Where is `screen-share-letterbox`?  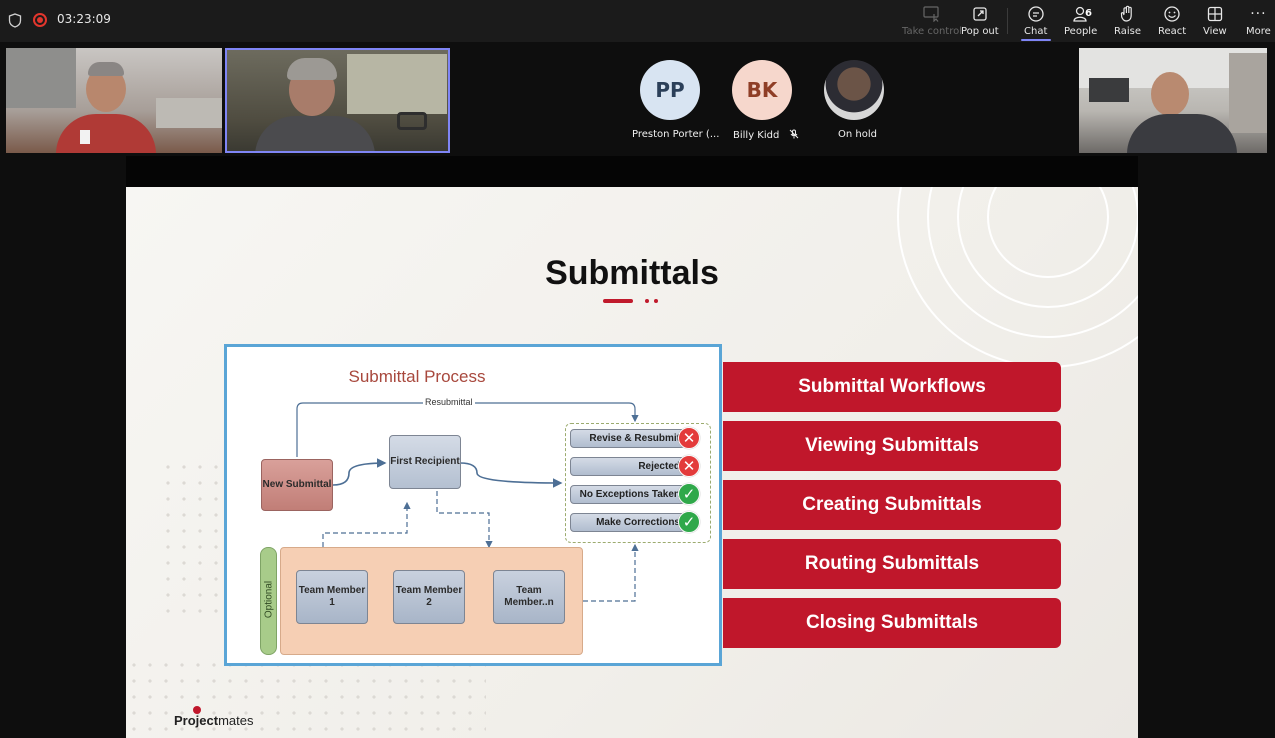 screen-share-letterbox is located at coordinates (632, 171).